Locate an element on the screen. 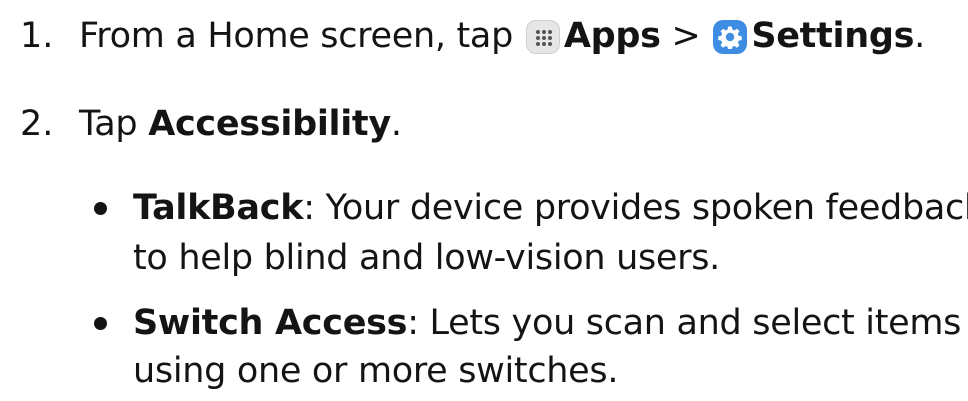  switch-access-text-line-1: : Lets you scan and select items is located at coordinates (684, 323).